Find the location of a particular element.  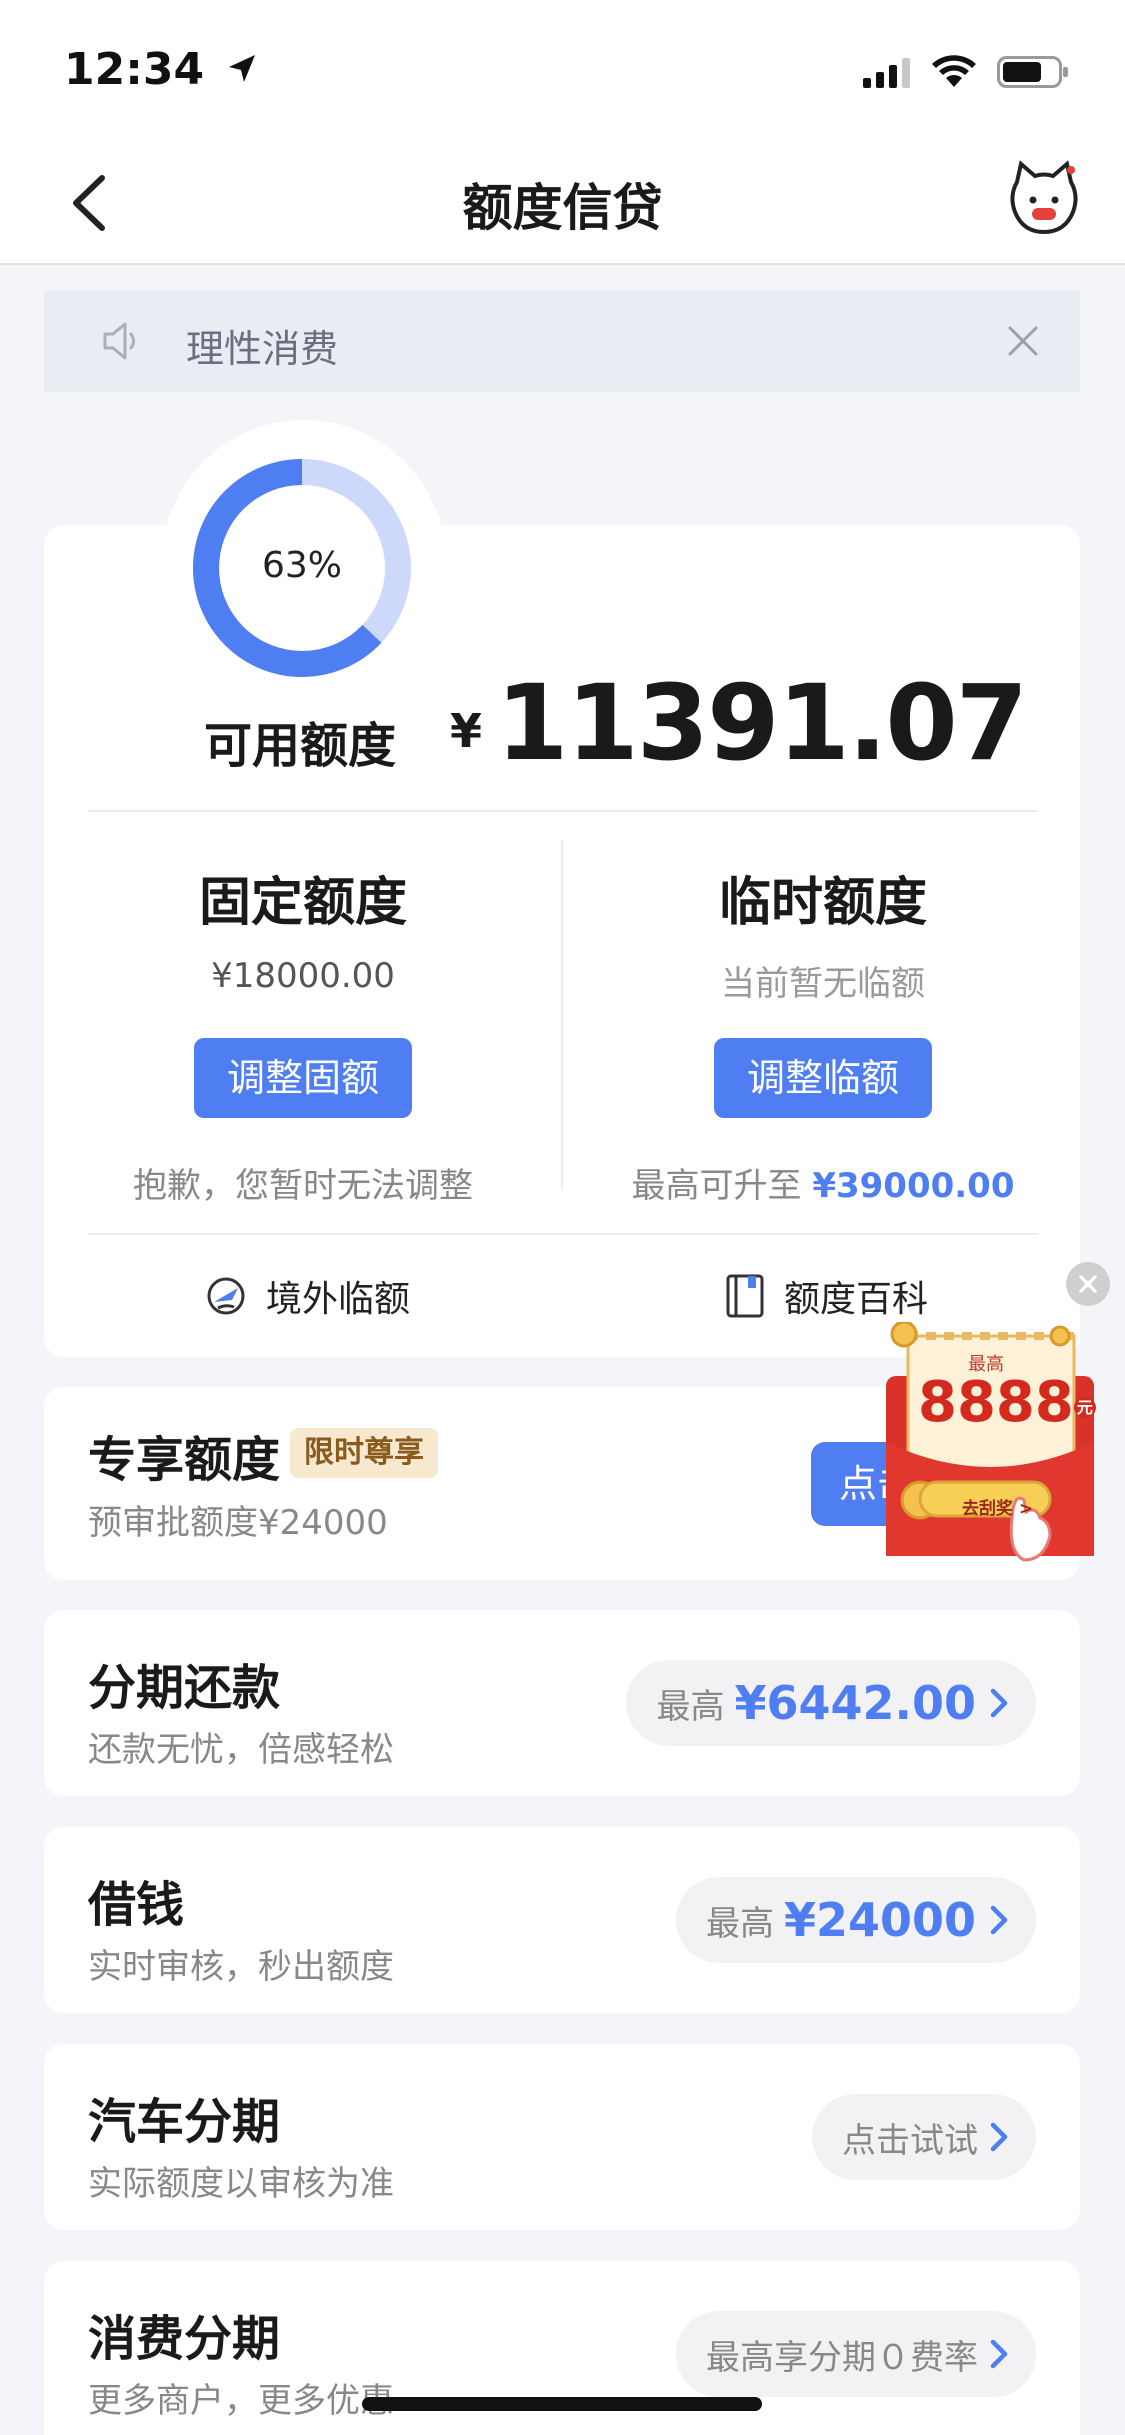

usage-percent-label: 63% is located at coordinates (301, 565).